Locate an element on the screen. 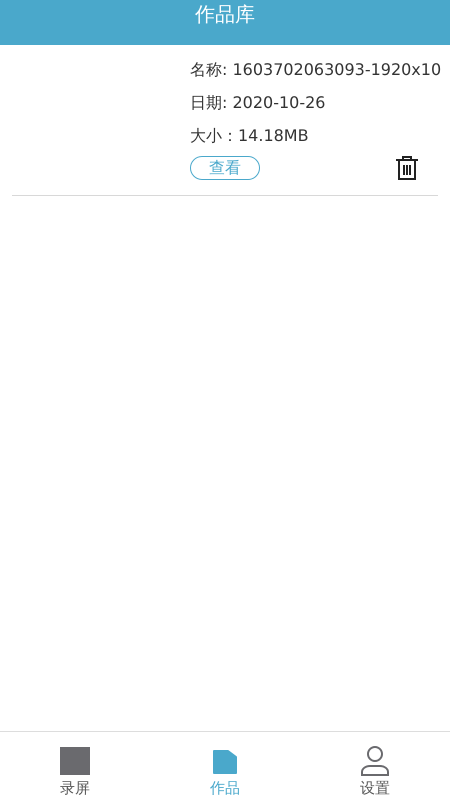 This screenshot has height=800, width=450. nav-tab: 录屏 is located at coordinates (75, 766).